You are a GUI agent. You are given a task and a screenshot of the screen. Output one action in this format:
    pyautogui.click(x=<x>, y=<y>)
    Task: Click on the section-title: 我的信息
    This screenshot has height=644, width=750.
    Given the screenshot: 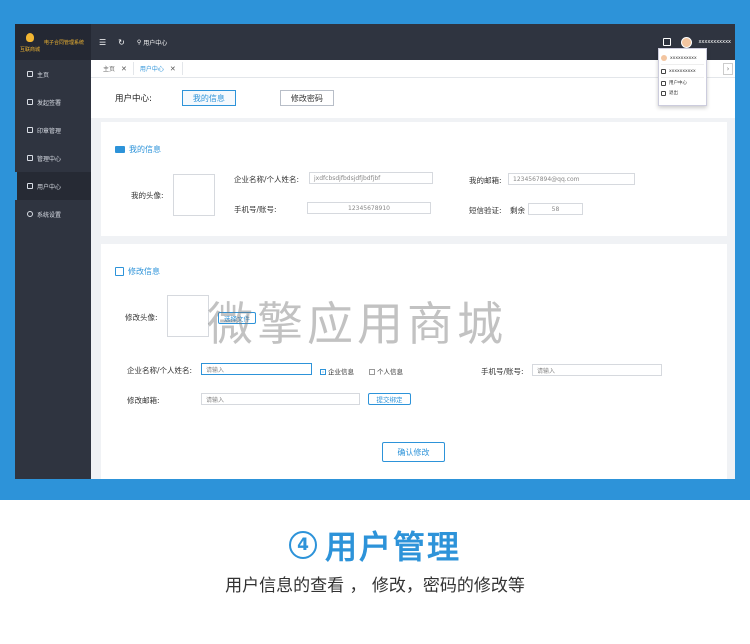 What is the action you would take?
    pyautogui.click(x=145, y=149)
    